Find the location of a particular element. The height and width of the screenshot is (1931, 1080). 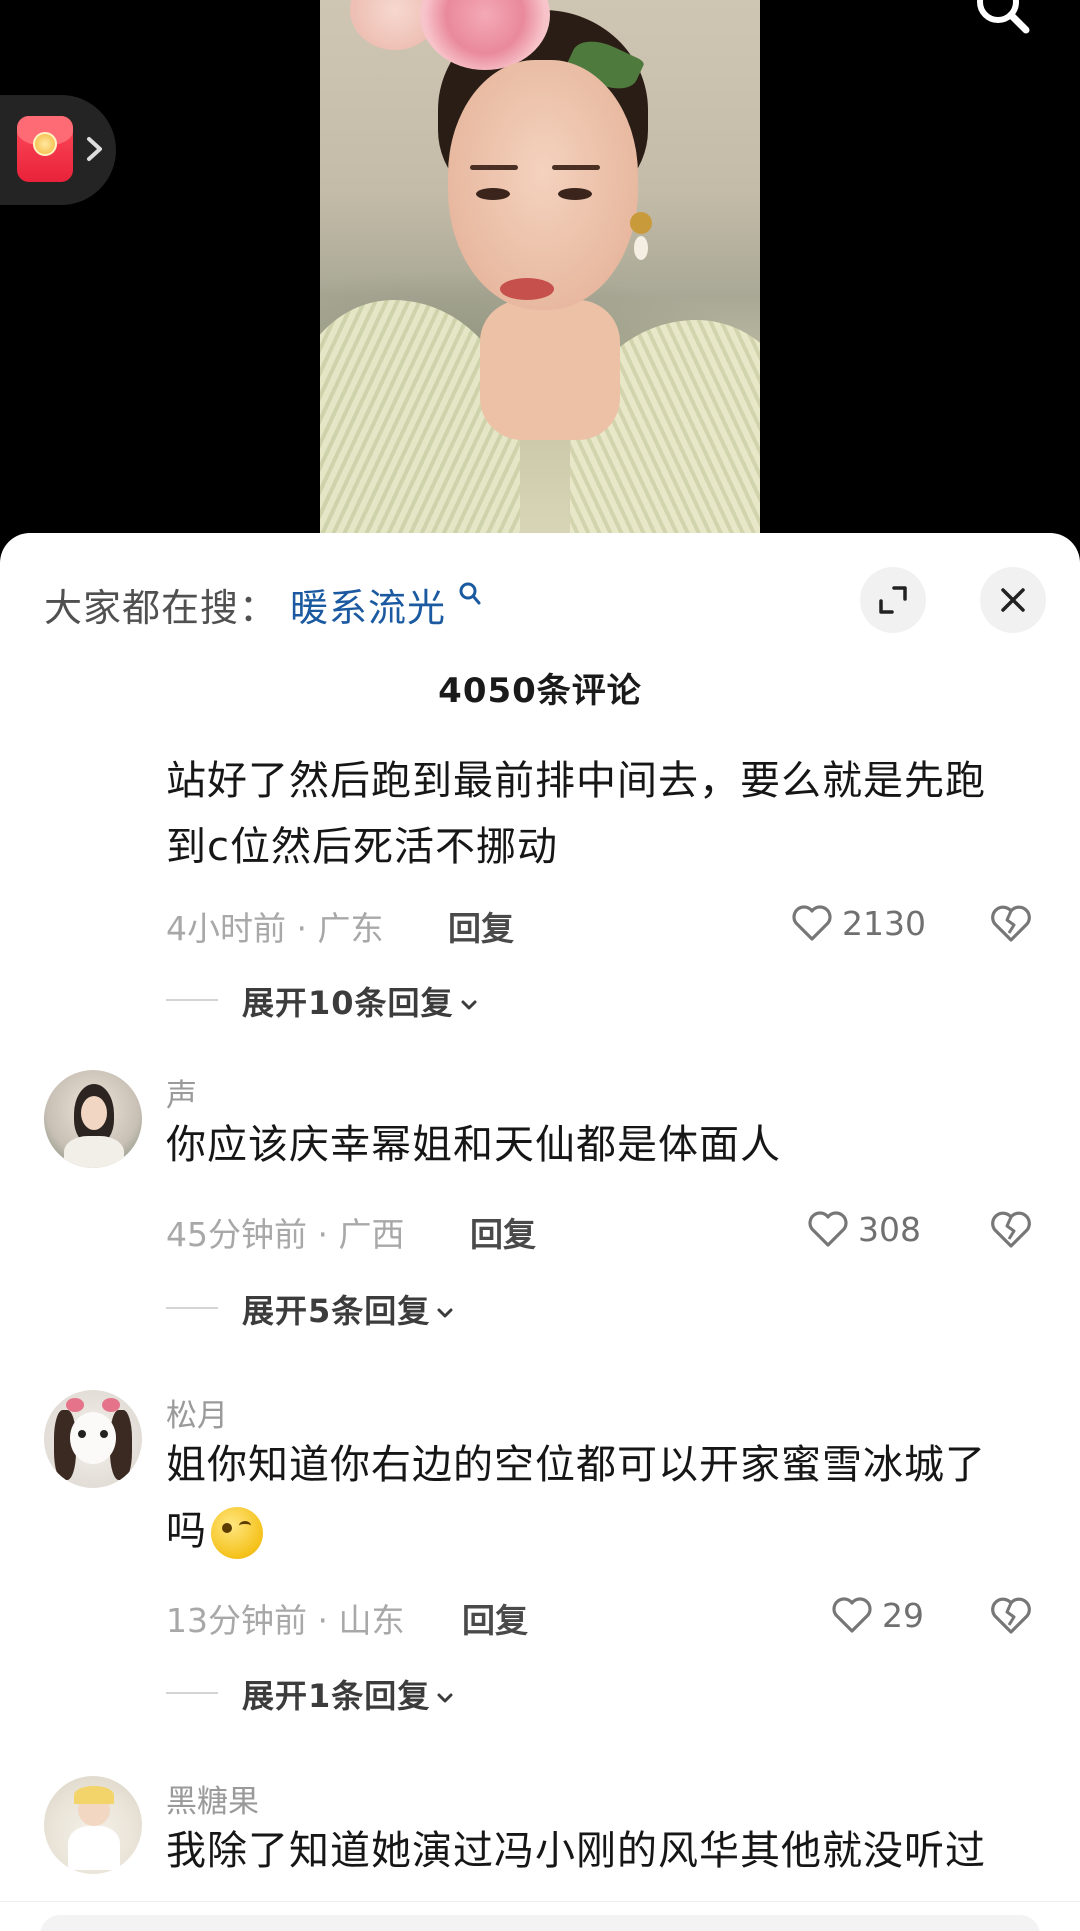

comment-username: 松月 is located at coordinates (197, 1412).